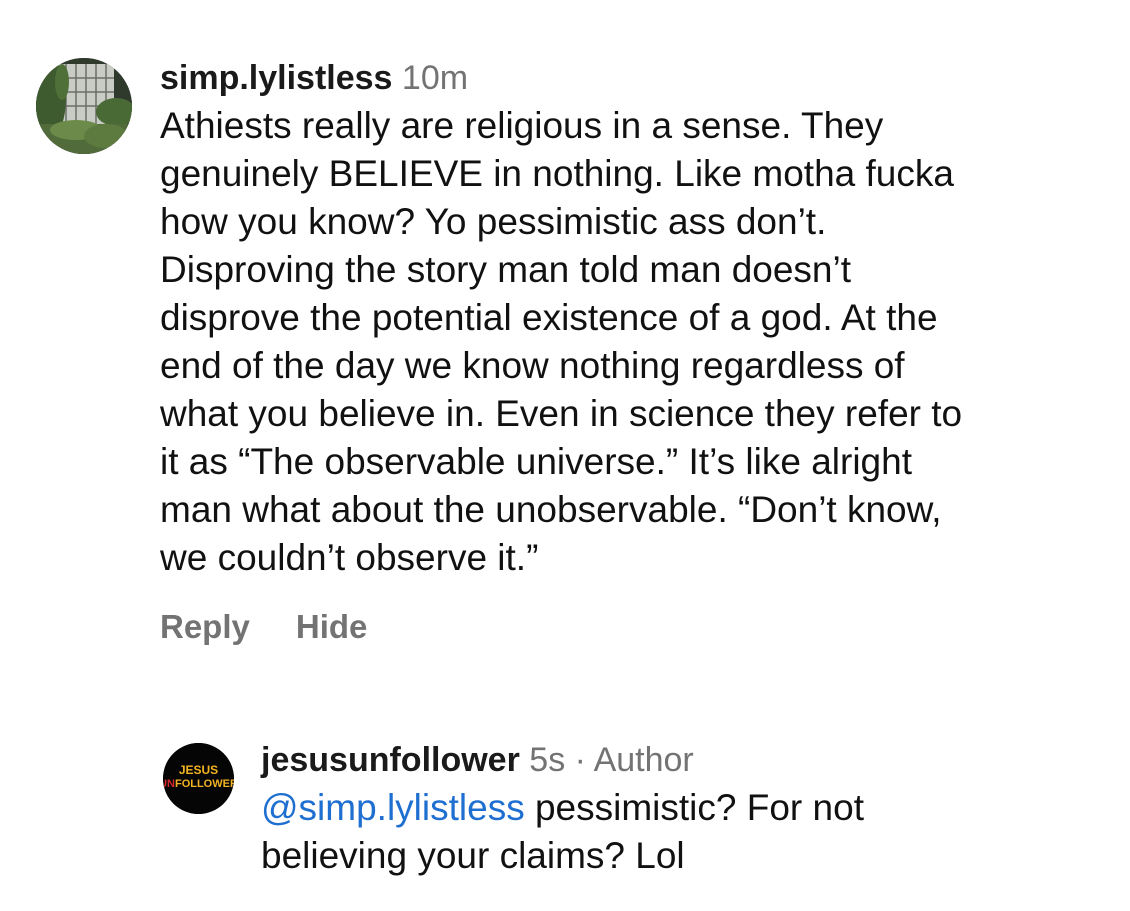  I want to click on jesus-unfollower-logo-icon: JESUS UNFOLLOWER, so click(198, 778).